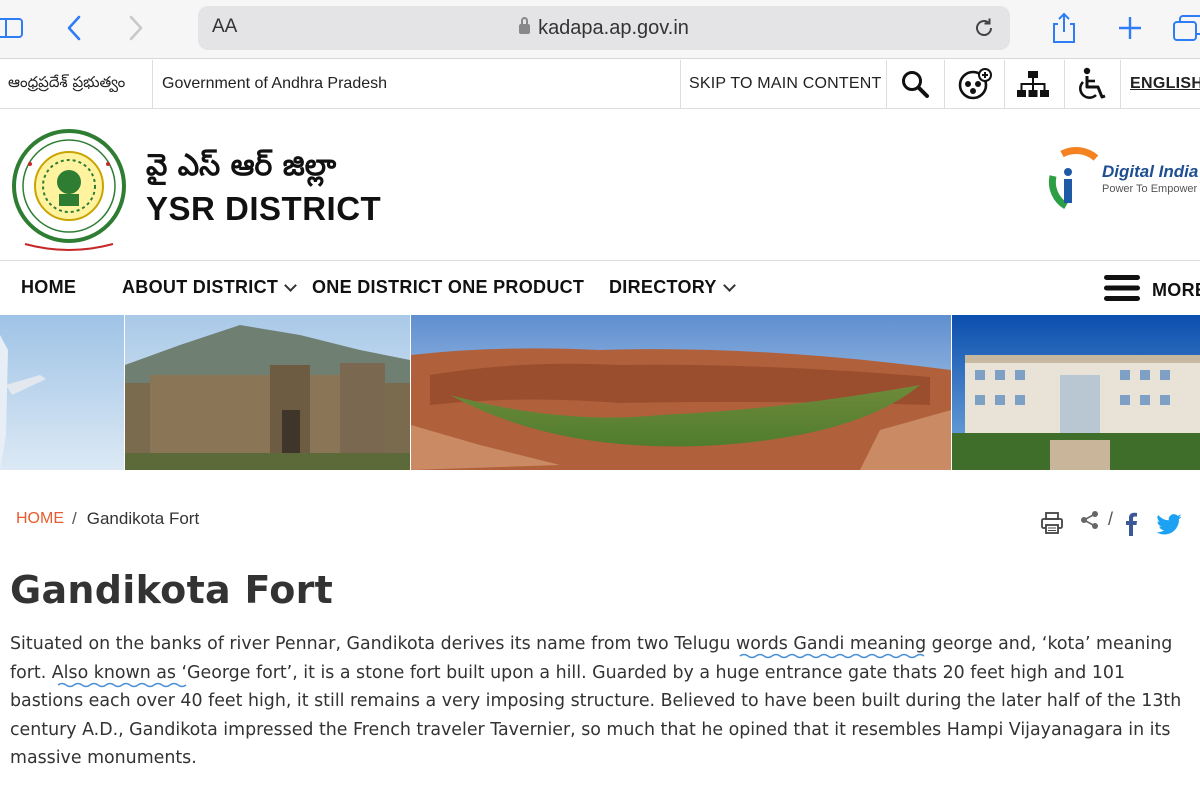 The height and width of the screenshot is (787, 1200). What do you see at coordinates (143, 518) in the screenshot?
I see `breadcrumb-current: Gandikota Fort` at bounding box center [143, 518].